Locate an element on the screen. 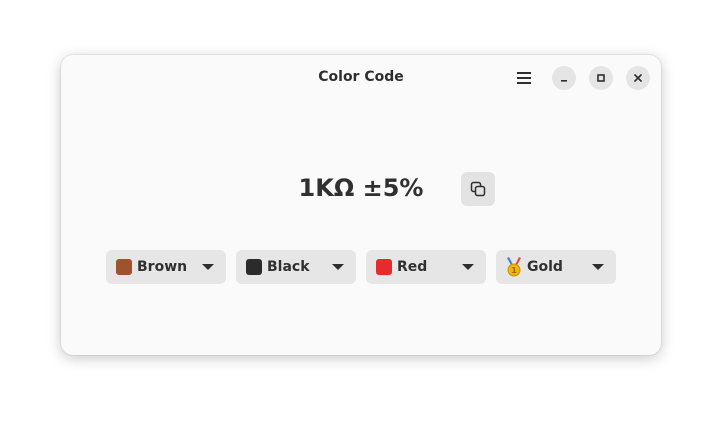  maximize-button is located at coordinates (601, 78).